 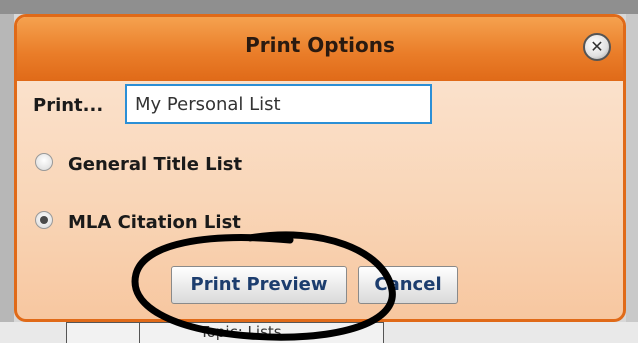 I want to click on list-name-input, so click(x=278, y=104).